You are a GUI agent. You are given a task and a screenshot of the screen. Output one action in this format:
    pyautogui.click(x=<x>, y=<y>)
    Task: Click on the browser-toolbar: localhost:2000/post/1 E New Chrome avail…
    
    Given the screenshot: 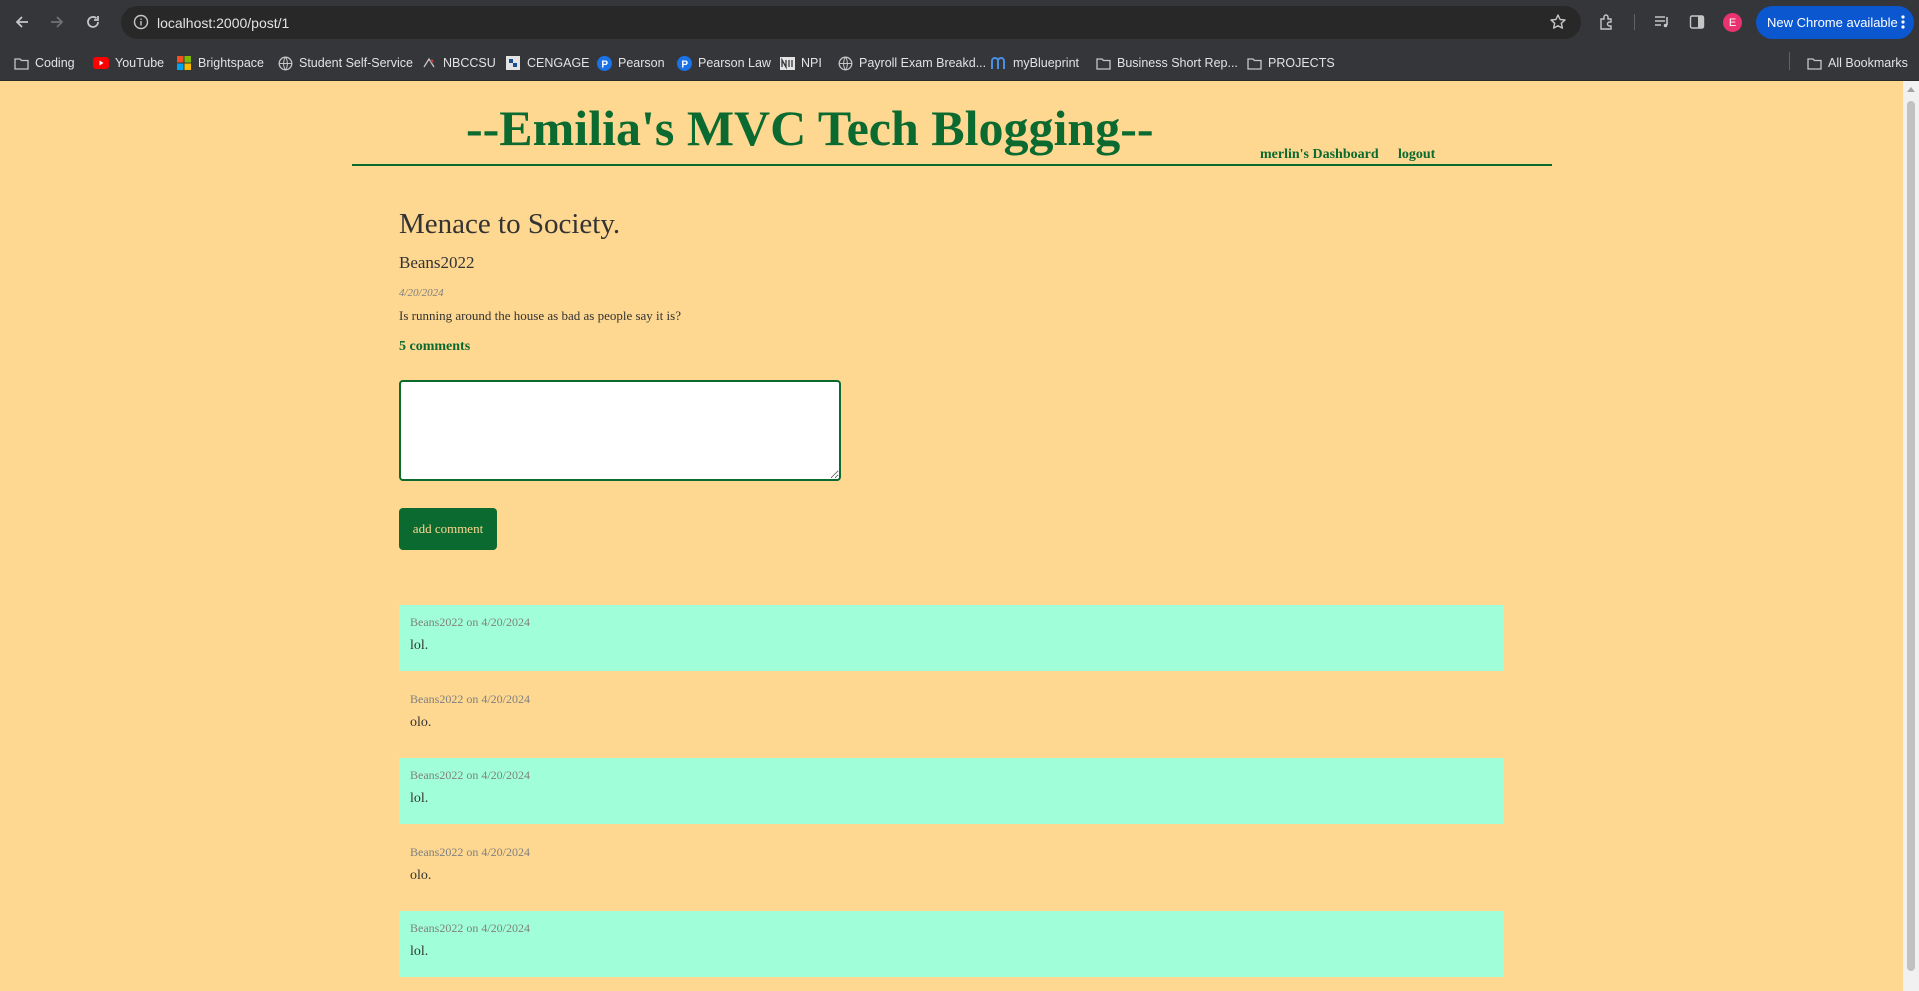 What is the action you would take?
    pyautogui.click(x=959, y=22)
    